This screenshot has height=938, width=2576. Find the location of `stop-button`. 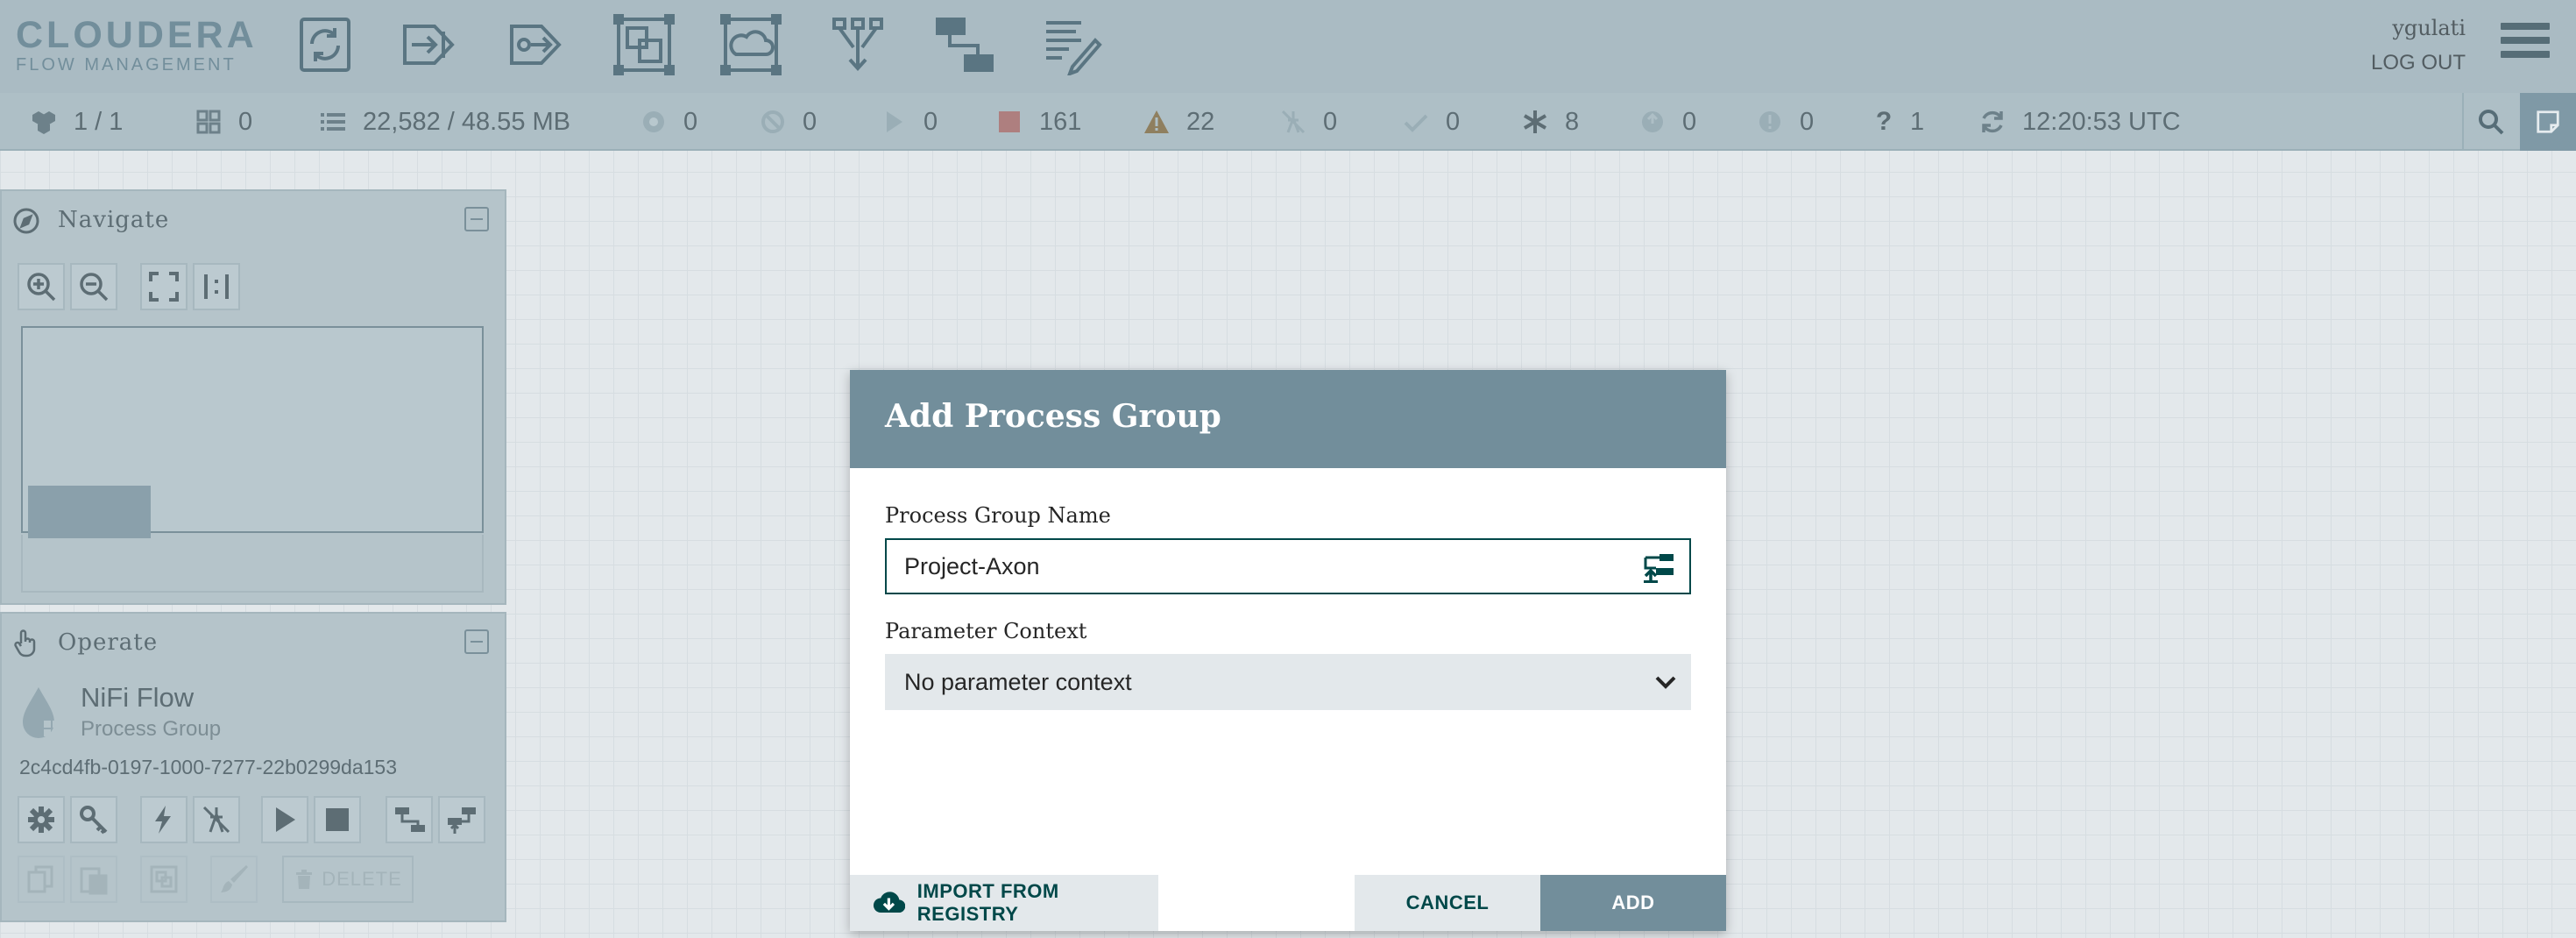

stop-button is located at coordinates (337, 819).